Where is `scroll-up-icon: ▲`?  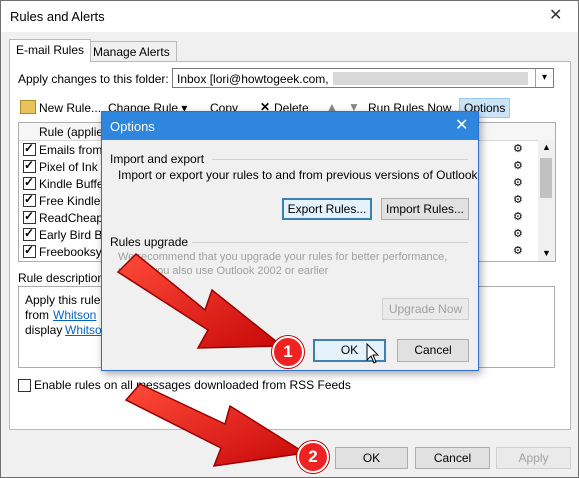 scroll-up-icon: ▲ is located at coordinates (546, 147).